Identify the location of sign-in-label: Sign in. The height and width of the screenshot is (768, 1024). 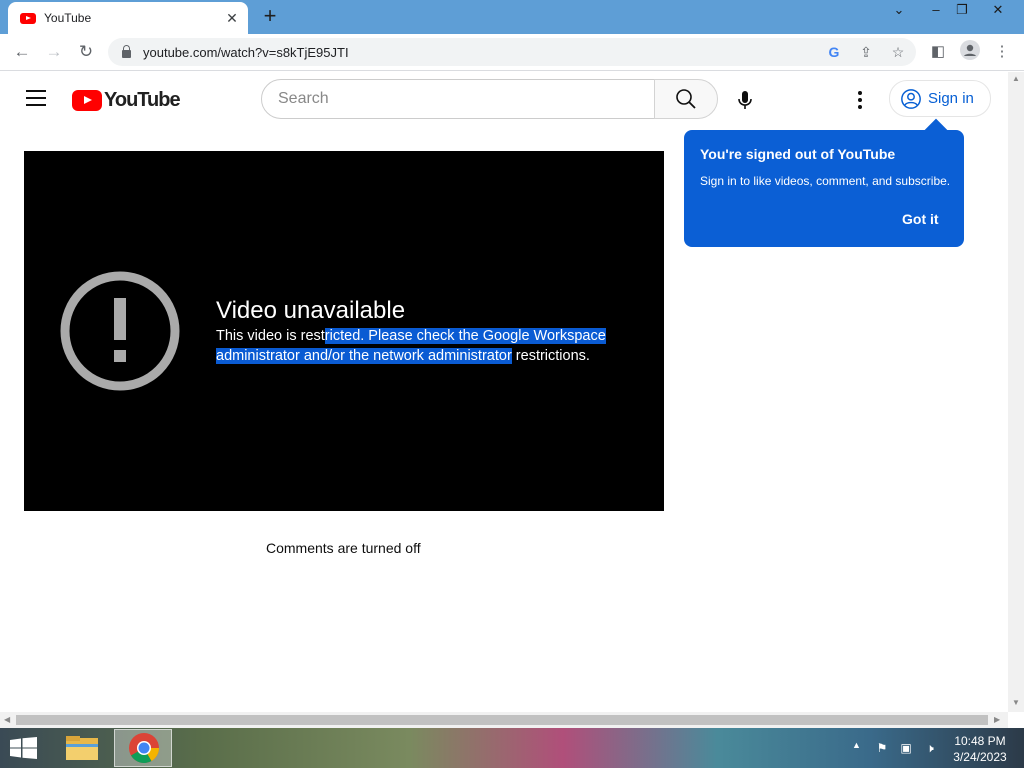
(951, 98).